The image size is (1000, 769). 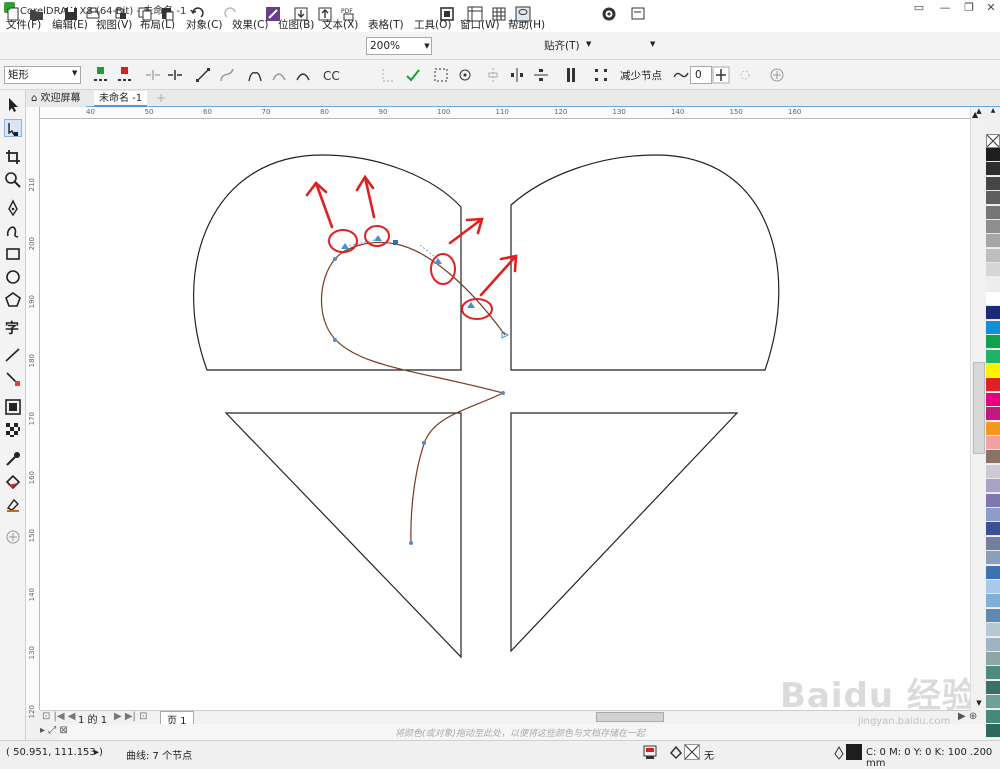 I want to click on no-color-swatch, so click(x=993, y=141).